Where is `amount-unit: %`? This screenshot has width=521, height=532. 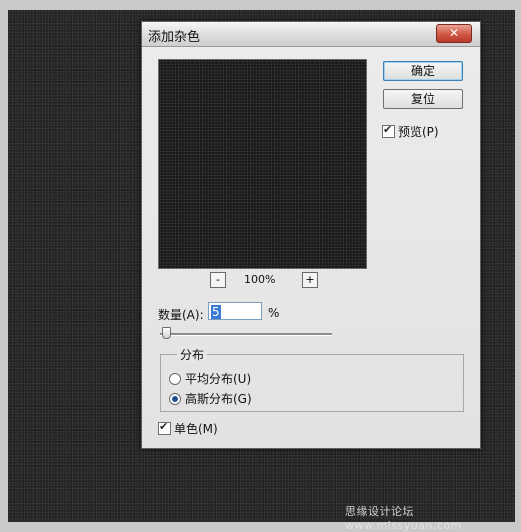
amount-unit: % is located at coordinates (274, 313).